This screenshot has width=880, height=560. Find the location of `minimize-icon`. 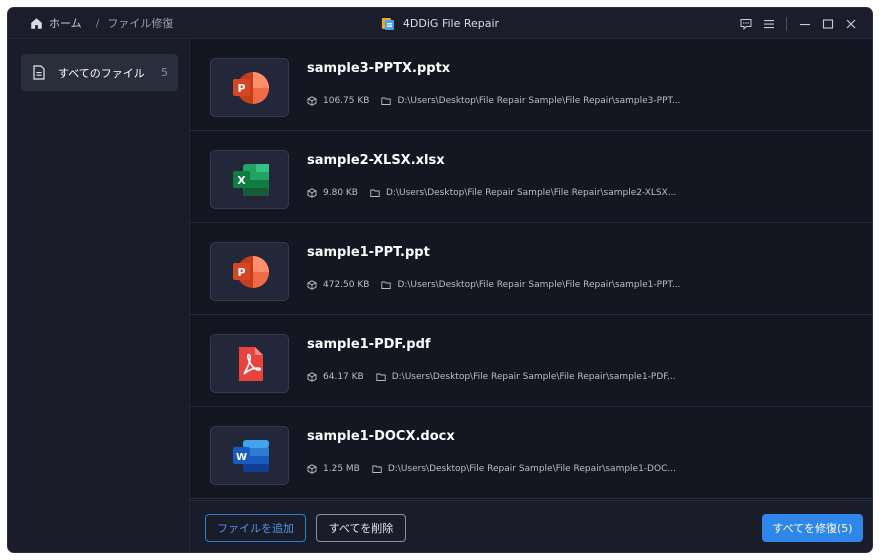

minimize-icon is located at coordinates (804, 24).